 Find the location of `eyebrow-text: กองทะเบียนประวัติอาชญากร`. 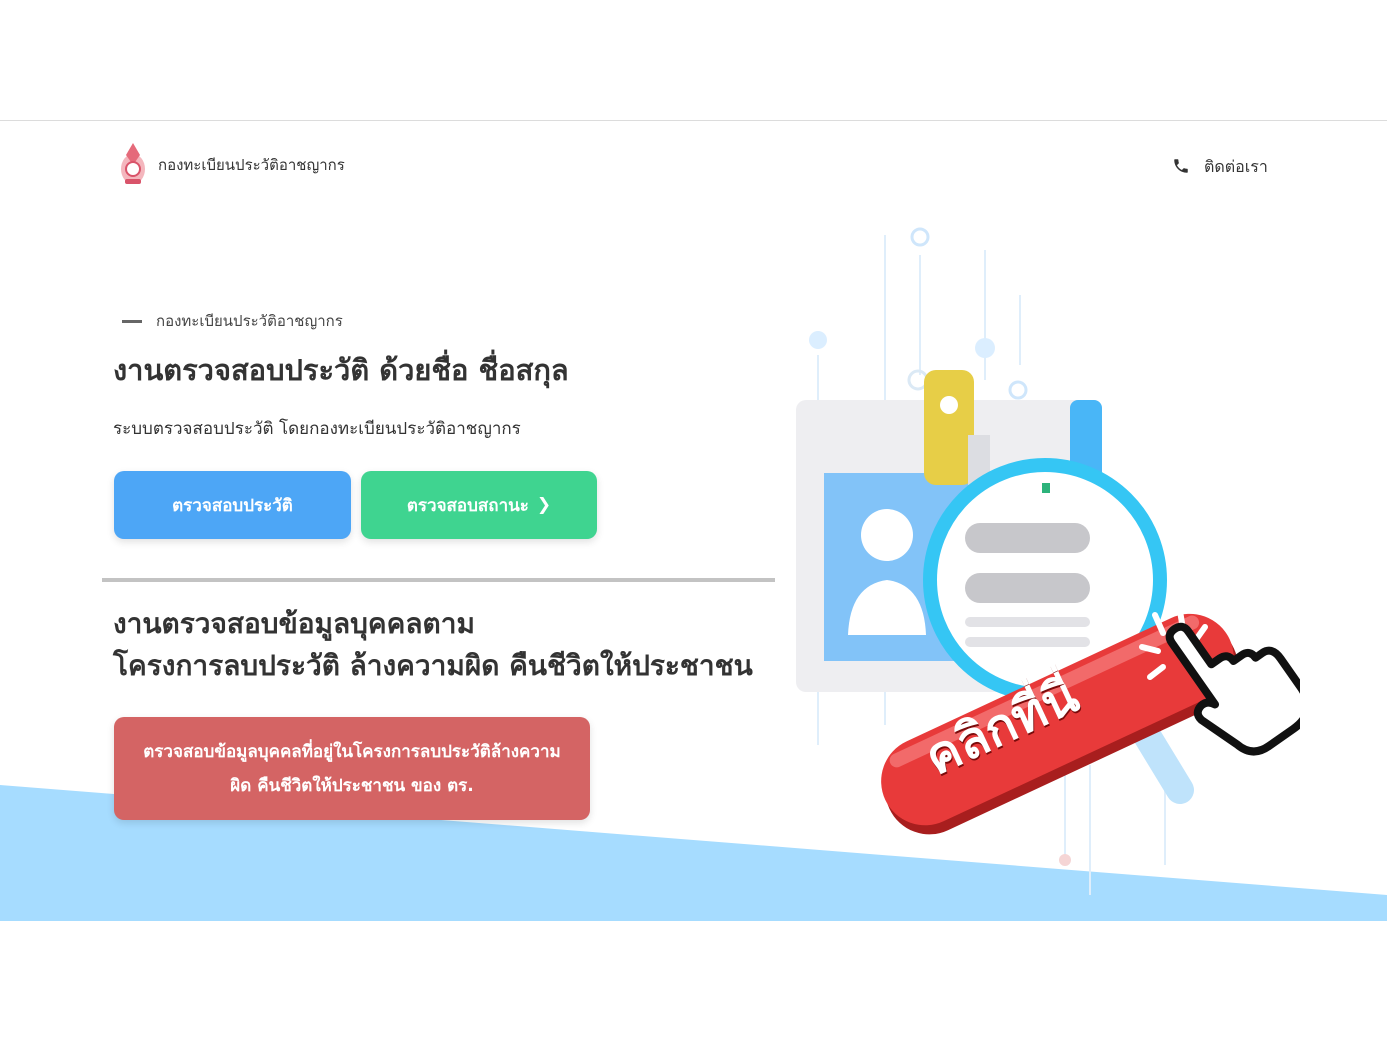

eyebrow-text: กองทะเบียนประวัติอาชญากร is located at coordinates (249, 321).